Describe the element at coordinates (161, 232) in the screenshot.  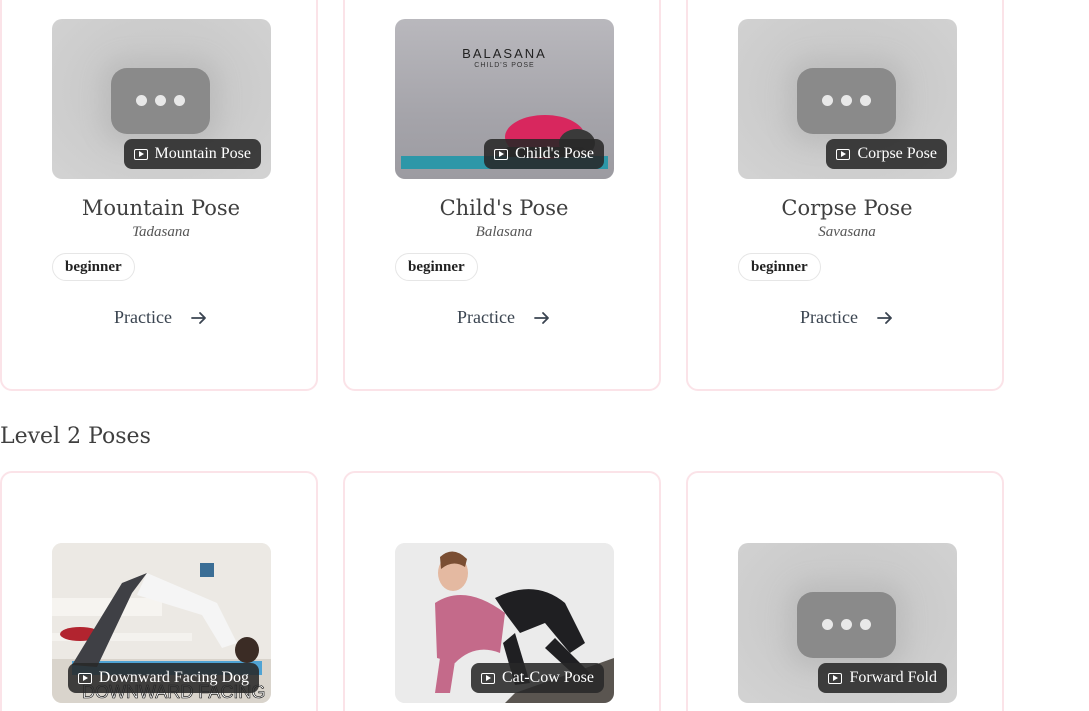
I see `pose-sanskrit-name: Tadasana` at that location.